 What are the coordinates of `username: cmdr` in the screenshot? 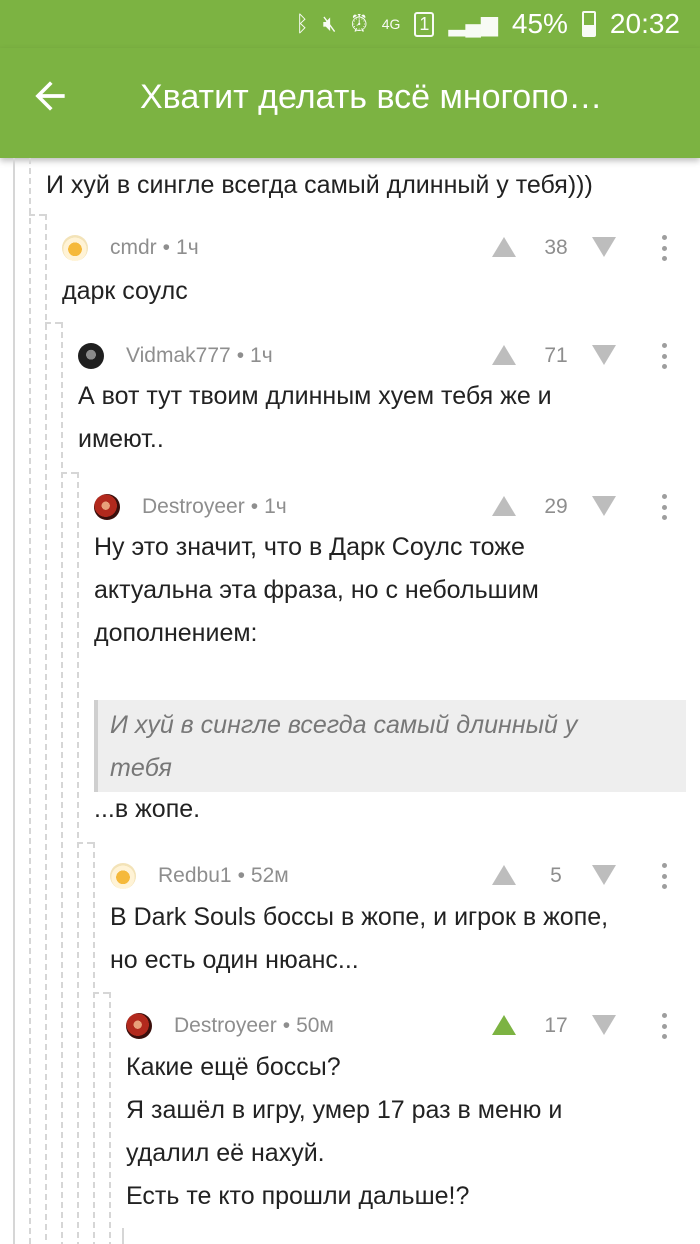 It's located at (133, 248).